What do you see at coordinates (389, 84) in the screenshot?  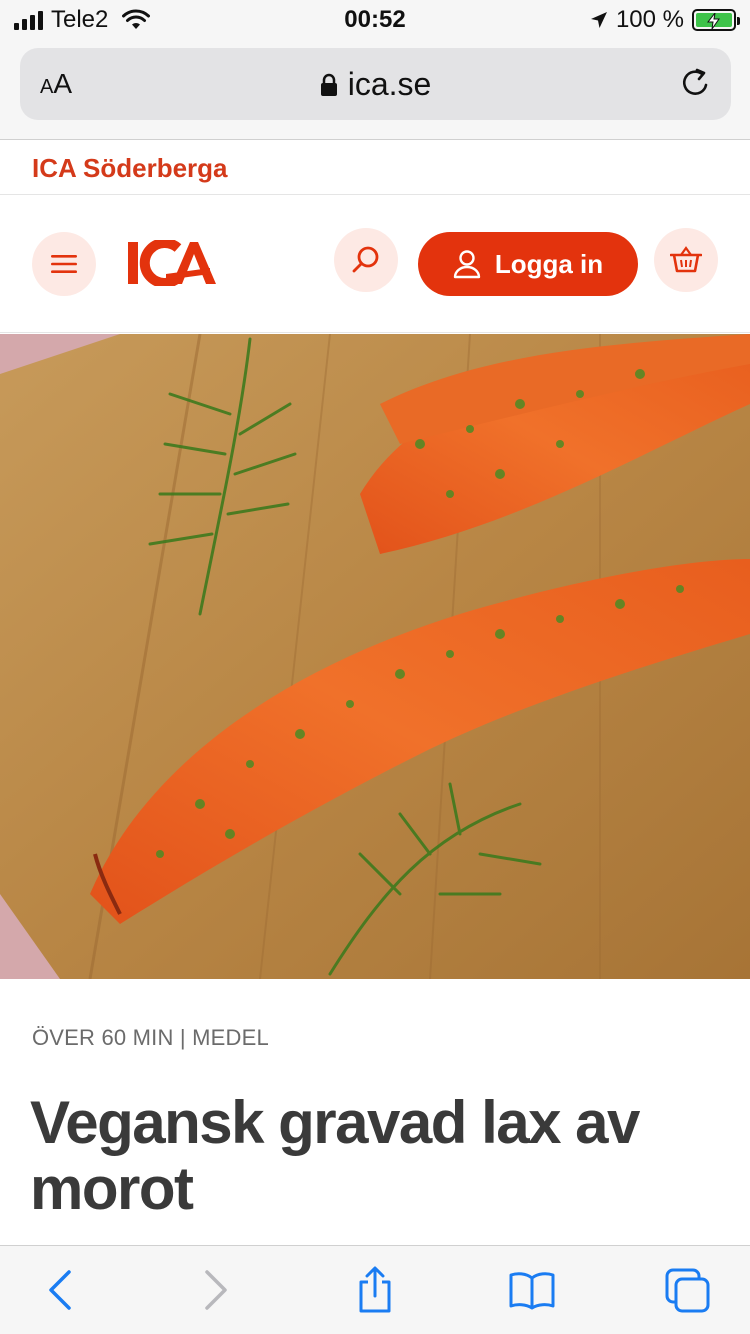 I see `url-text: ica.se` at bounding box center [389, 84].